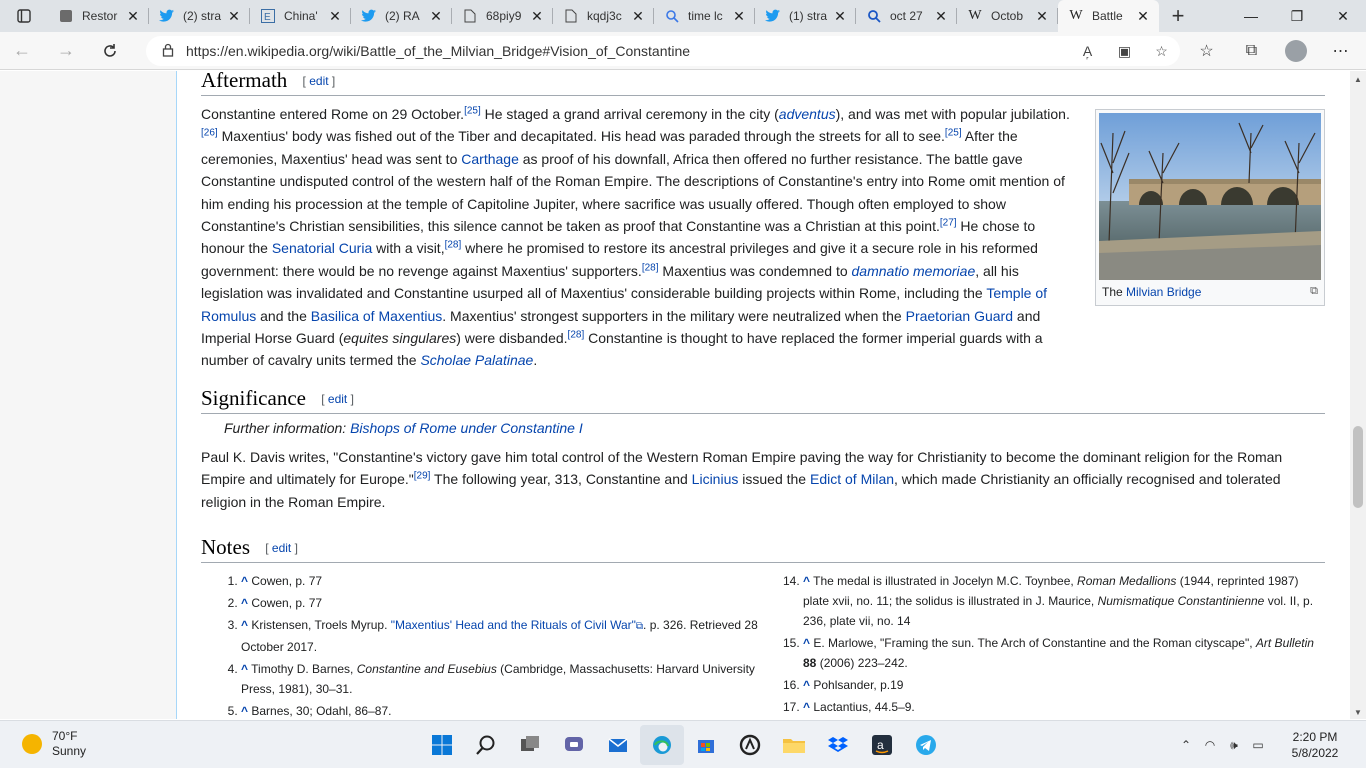 The width and height of the screenshot is (1366, 768). I want to click on licinius-link: Licinius, so click(715, 479).